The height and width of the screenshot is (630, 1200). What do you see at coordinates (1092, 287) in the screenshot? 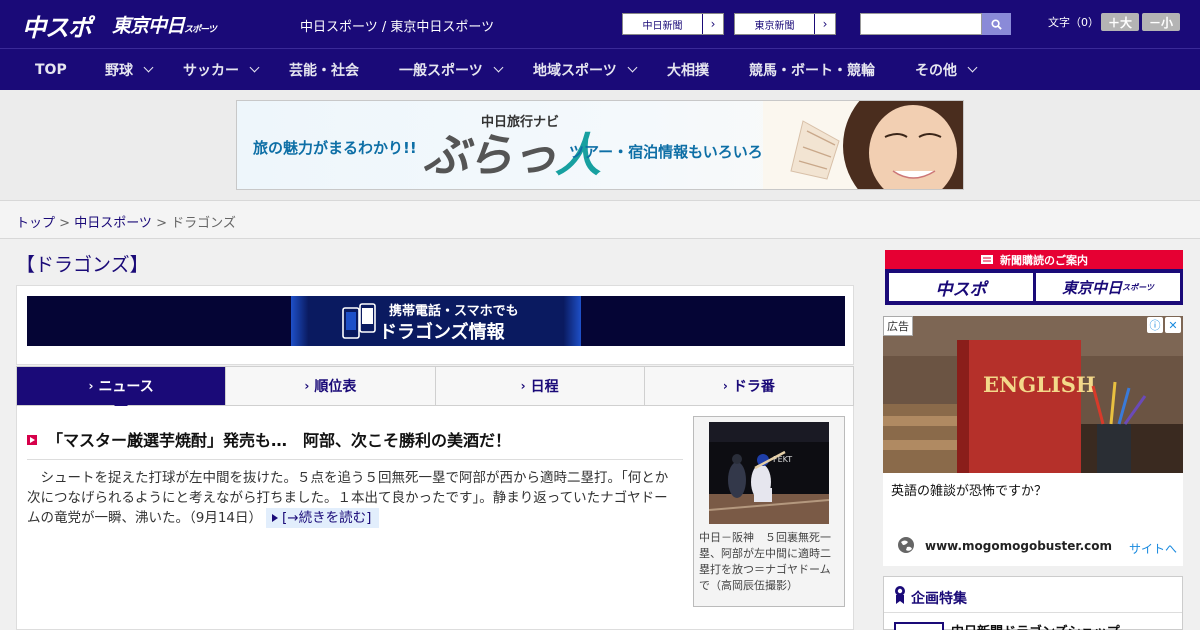
I see `subscribe-tokyo-label: 東京中日` at bounding box center [1092, 287].